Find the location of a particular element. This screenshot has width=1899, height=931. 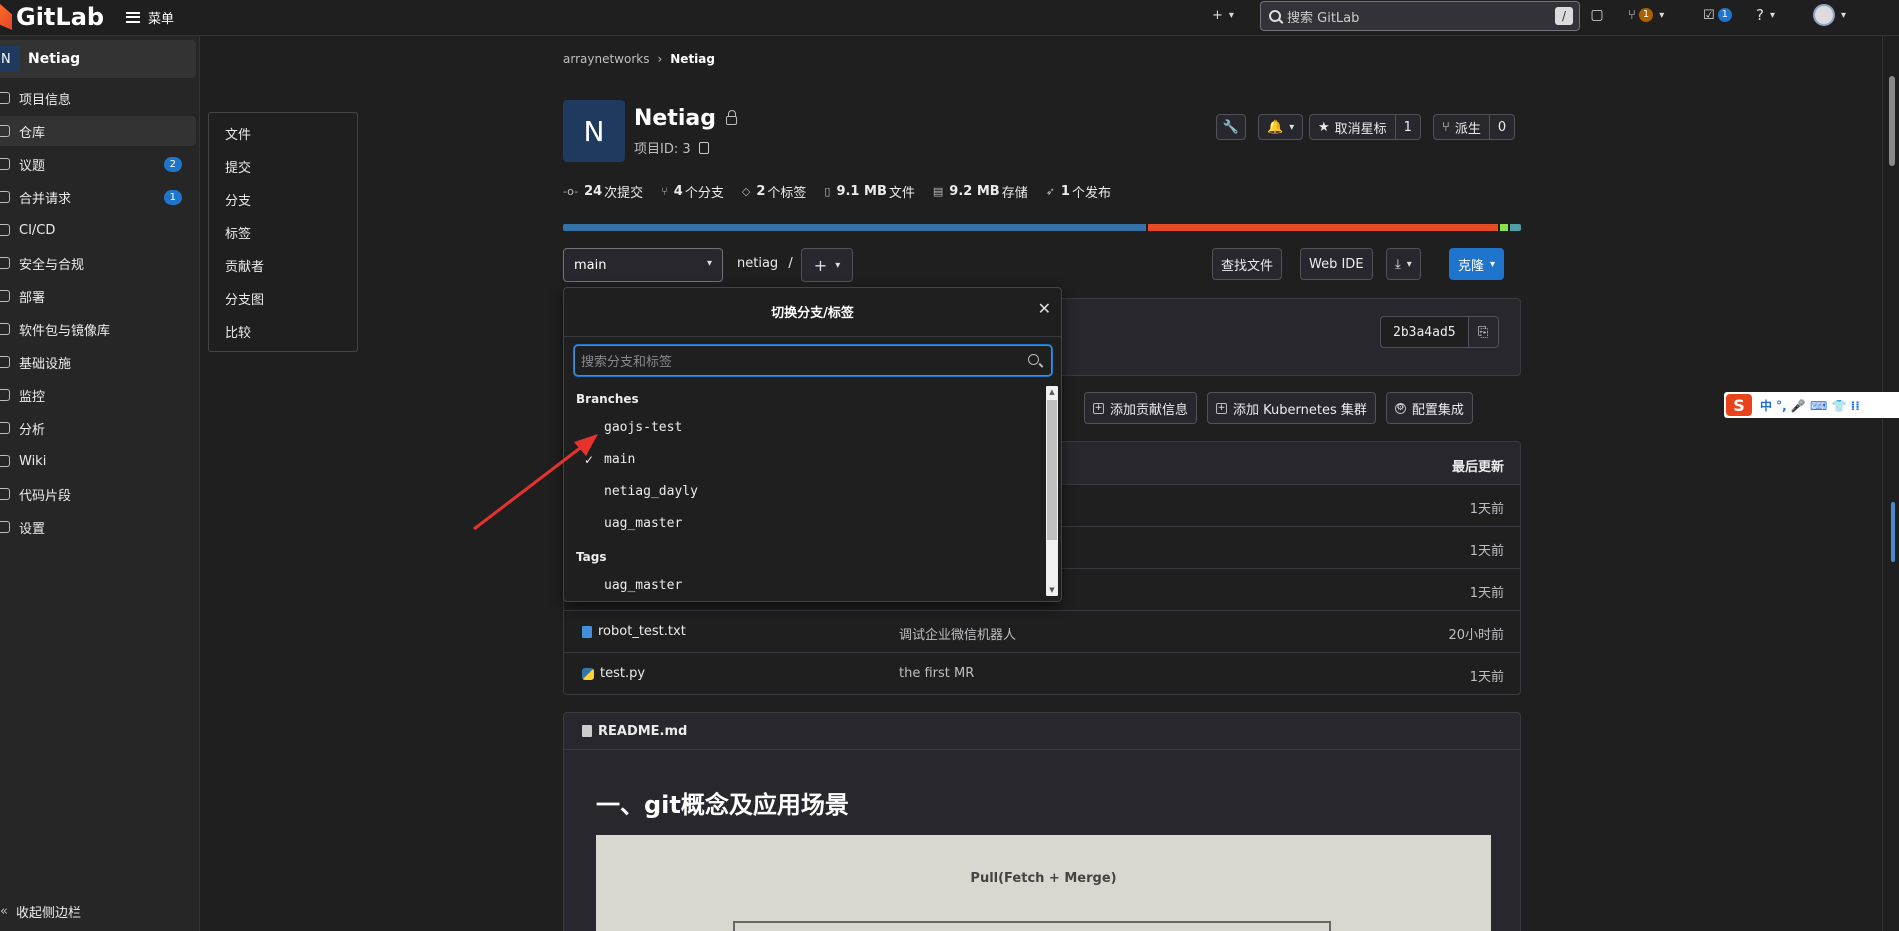

unstar-button: ★ 取消星标 is located at coordinates (1352, 127).